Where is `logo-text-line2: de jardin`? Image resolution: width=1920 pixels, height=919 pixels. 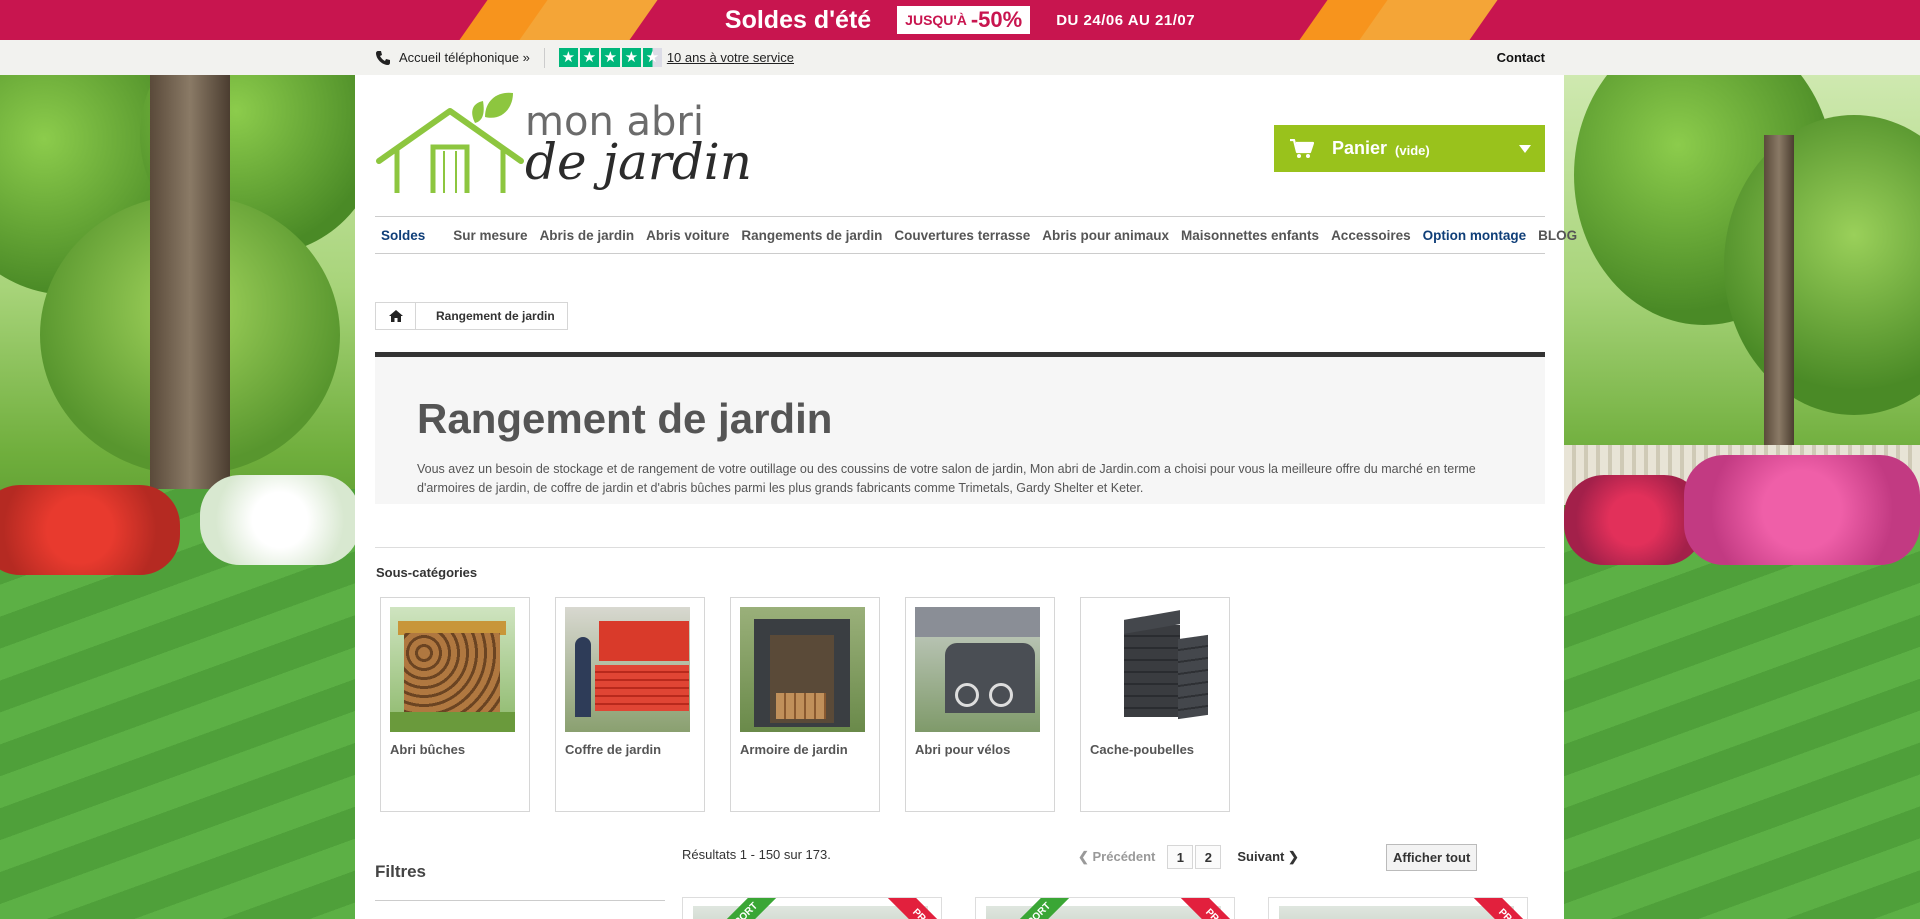 logo-text-line2: de jardin is located at coordinates (638, 162).